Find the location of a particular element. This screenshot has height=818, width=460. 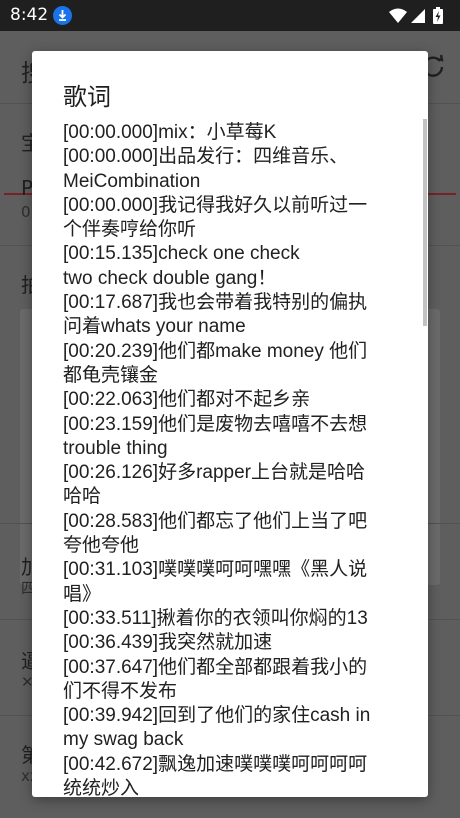

lyric-line: 夸他夸他 is located at coordinates (101, 546).